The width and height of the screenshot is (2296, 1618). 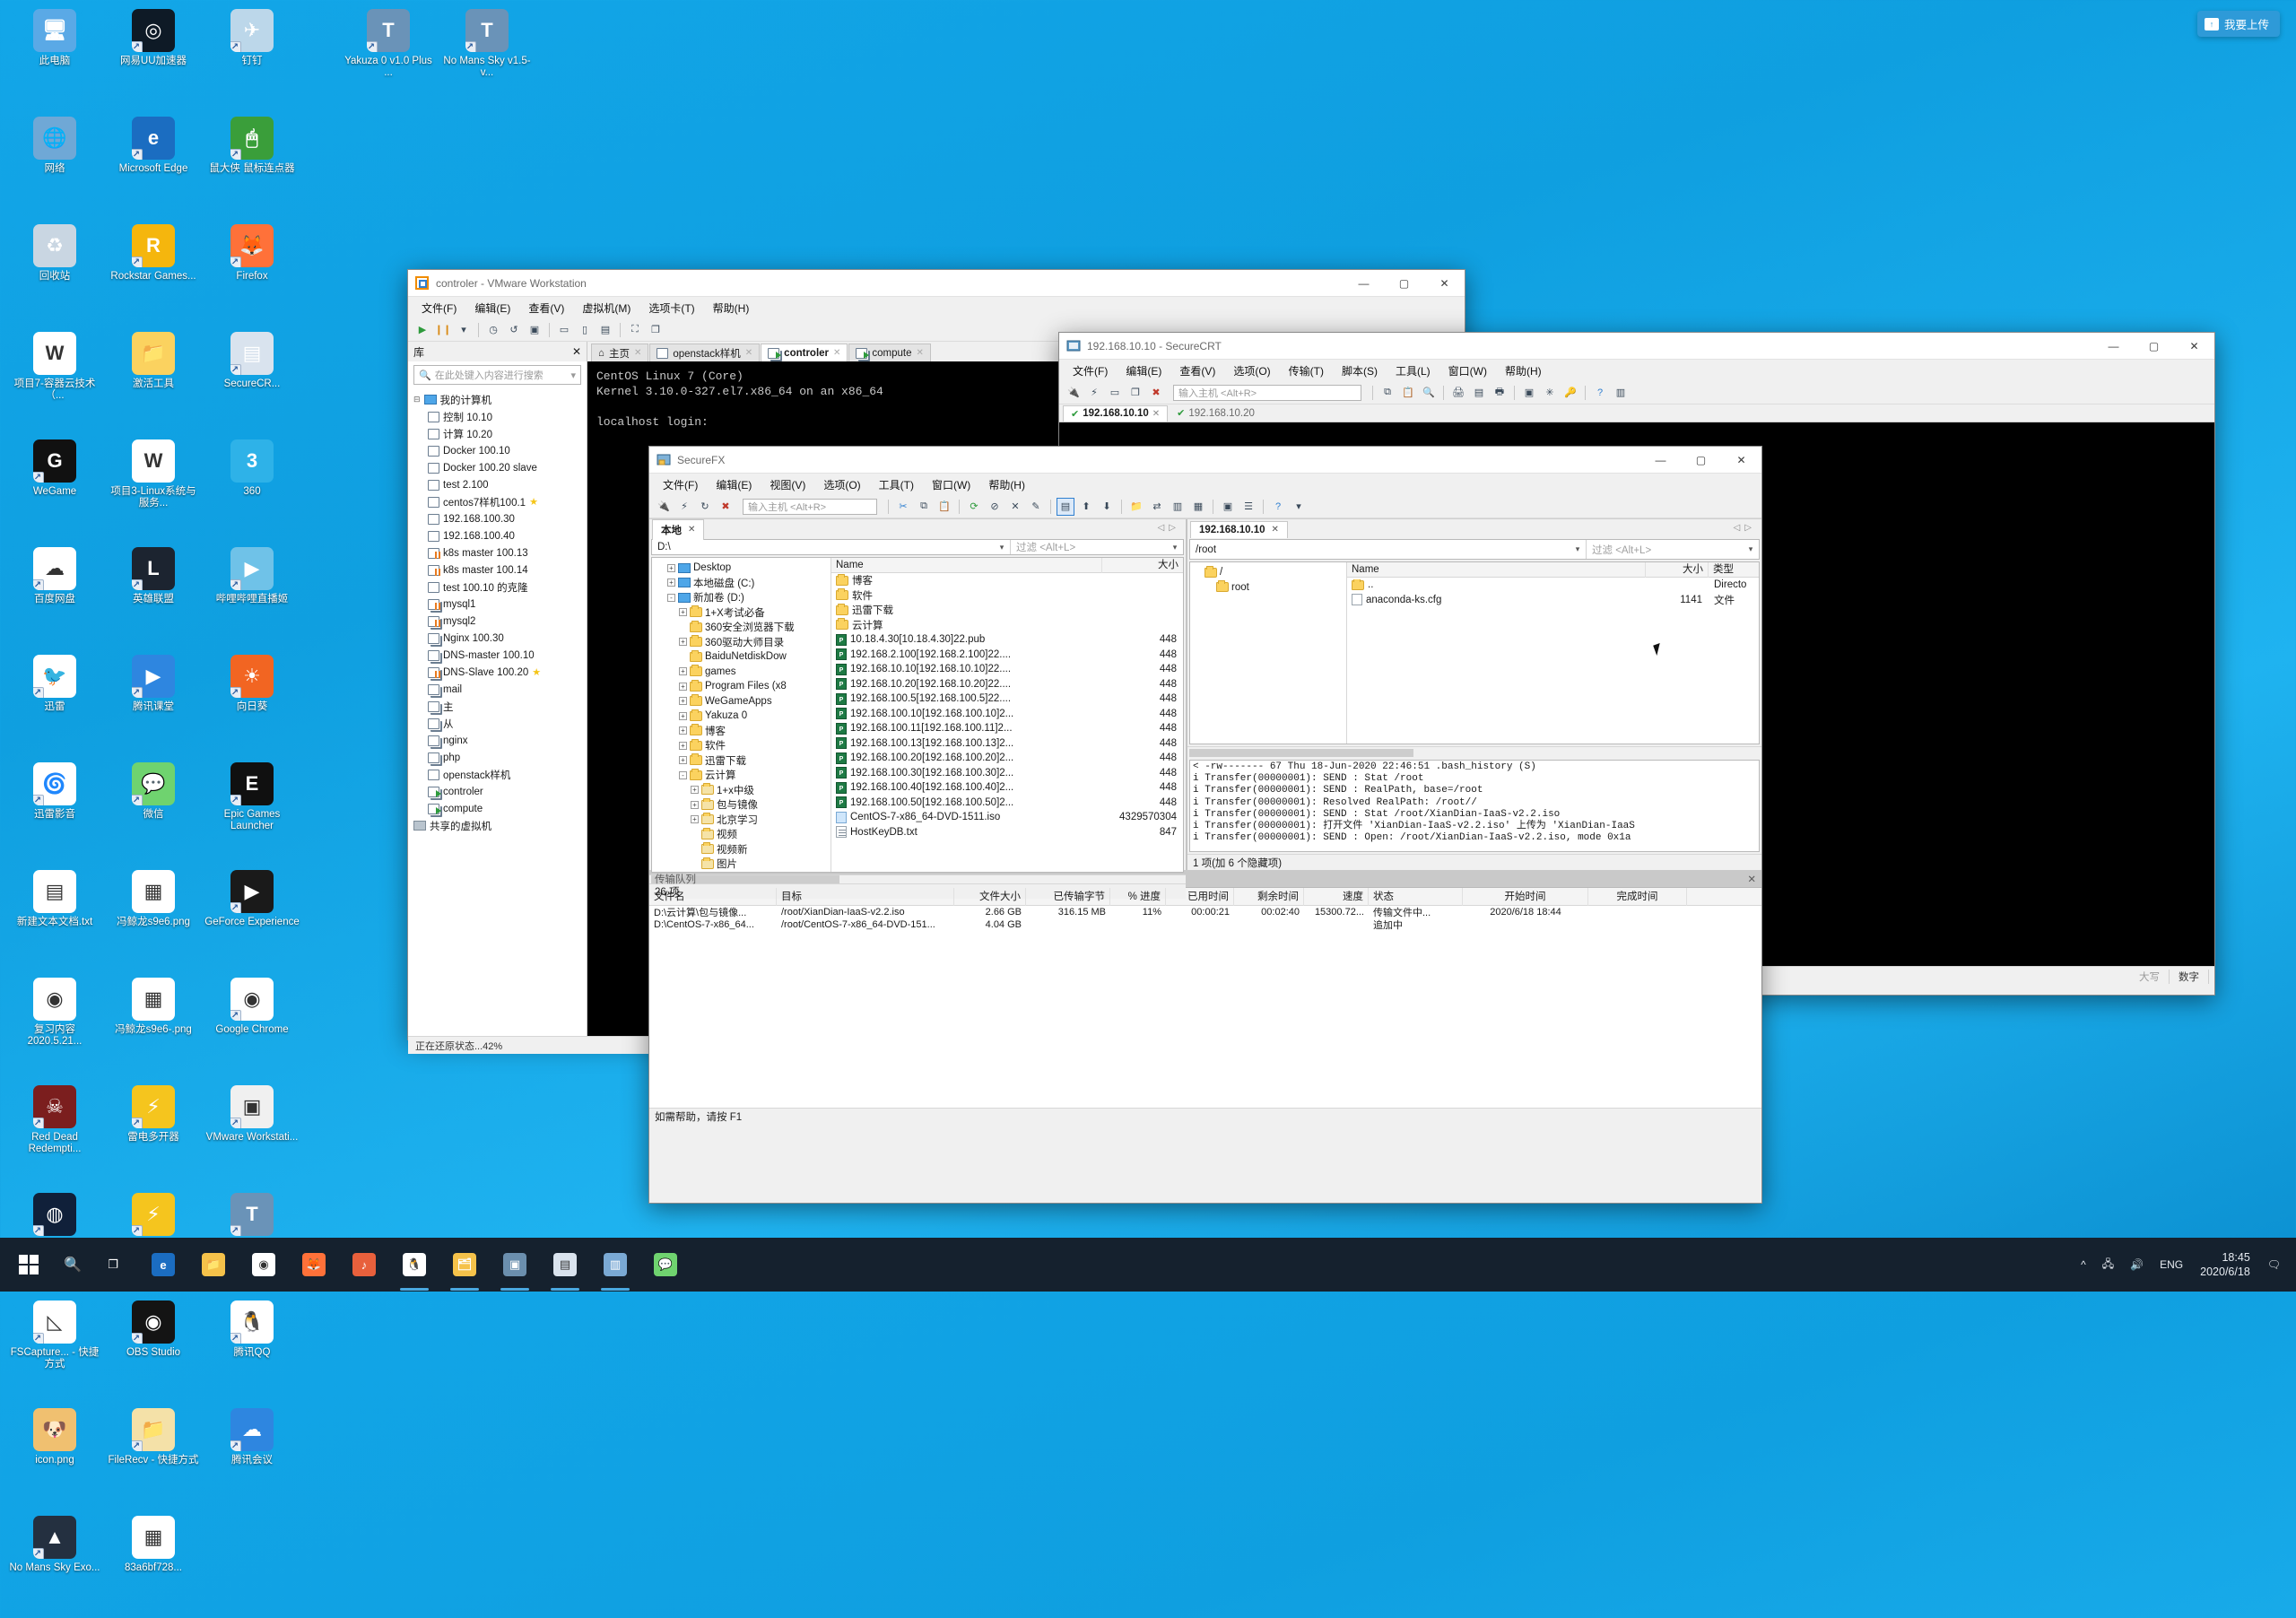 I want to click on securefx-tree-item: + WeGameApps, so click(x=742, y=701).